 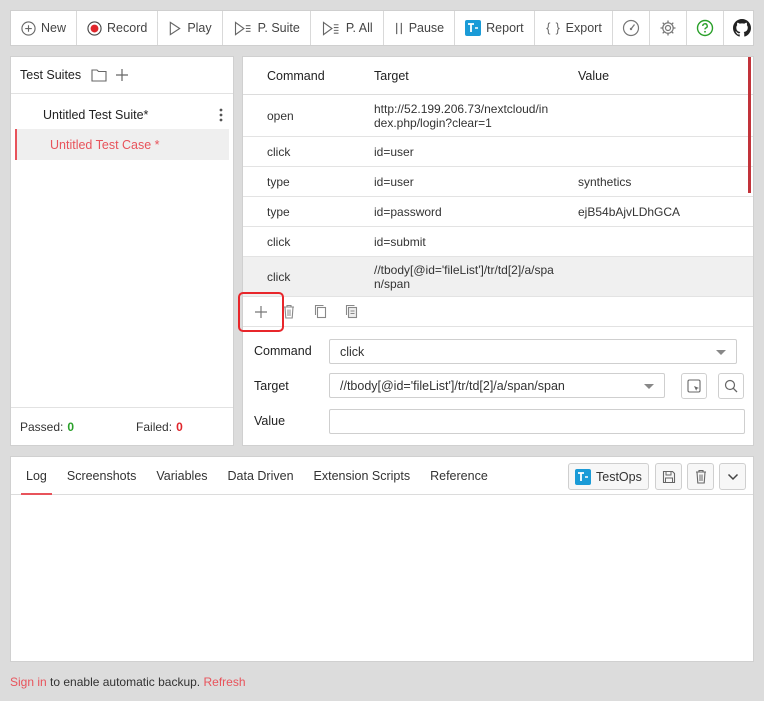 I want to click on record-label: Record, so click(x=127, y=28).